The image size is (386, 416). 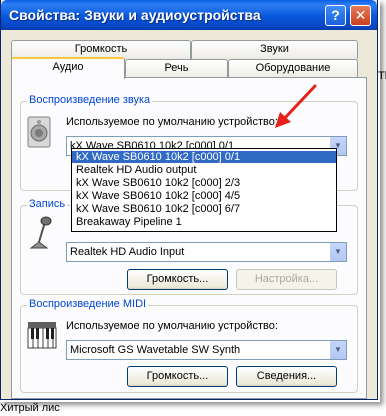 I want to click on help-button: ?, so click(x=335, y=15).